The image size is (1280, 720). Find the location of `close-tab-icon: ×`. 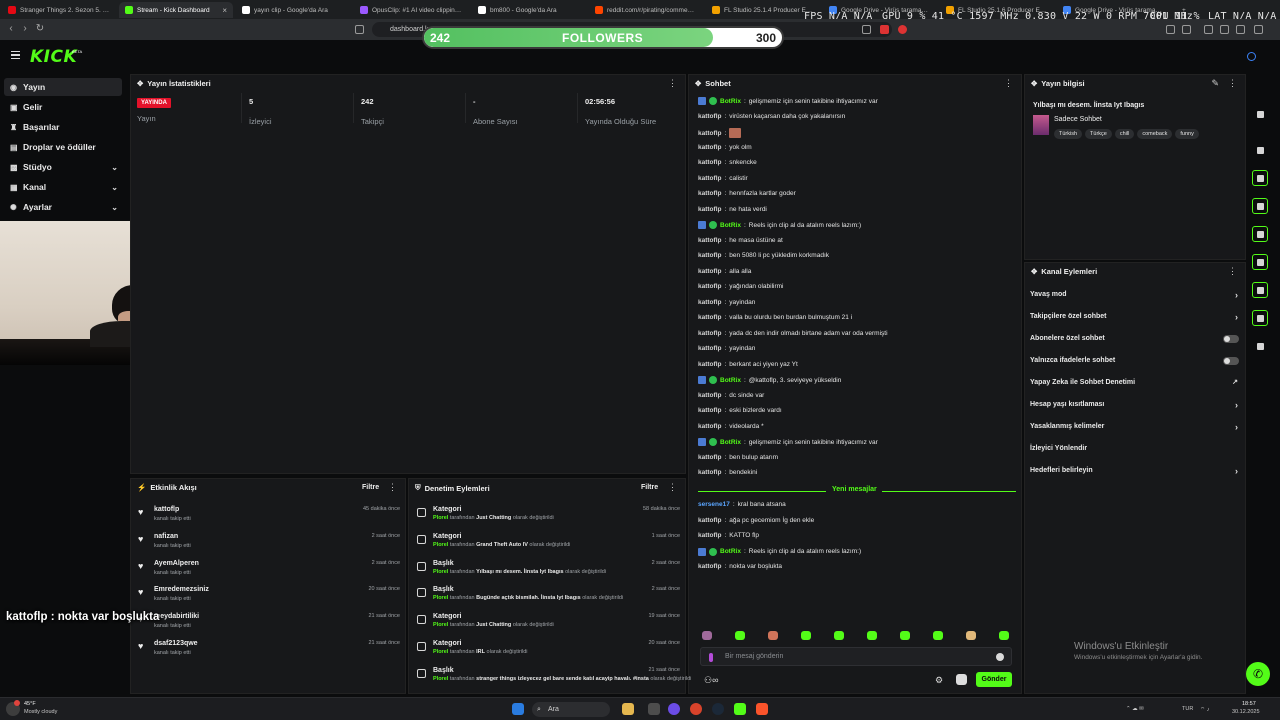

close-tab-icon: × is located at coordinates (224, 10).